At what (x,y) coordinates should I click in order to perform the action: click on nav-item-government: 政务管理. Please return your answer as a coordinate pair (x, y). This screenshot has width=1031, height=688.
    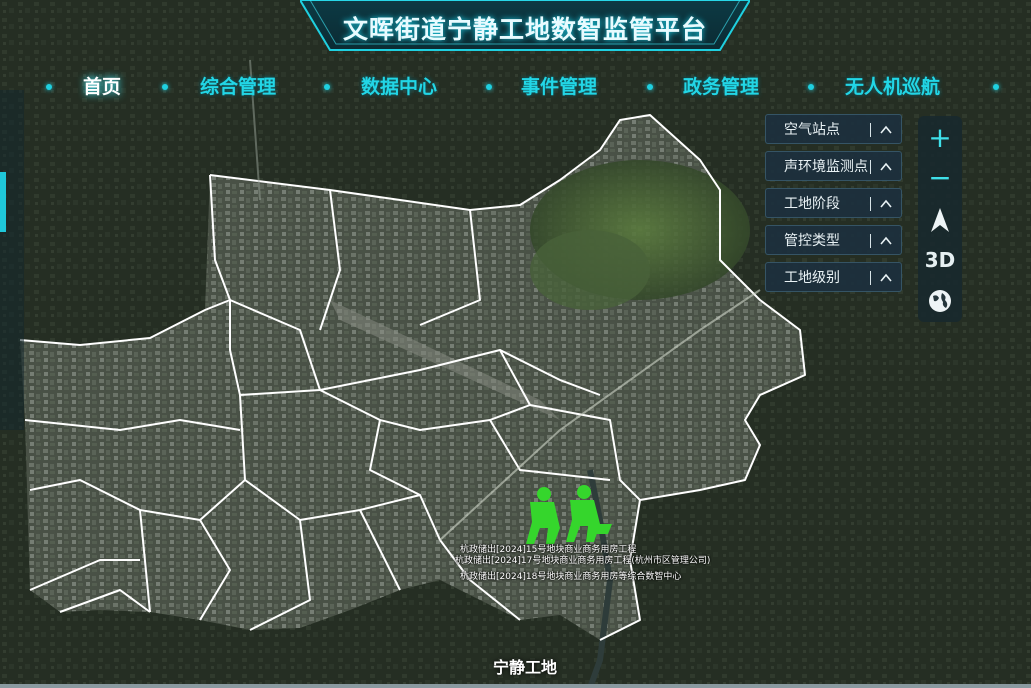
    Looking at the image, I should click on (721, 87).